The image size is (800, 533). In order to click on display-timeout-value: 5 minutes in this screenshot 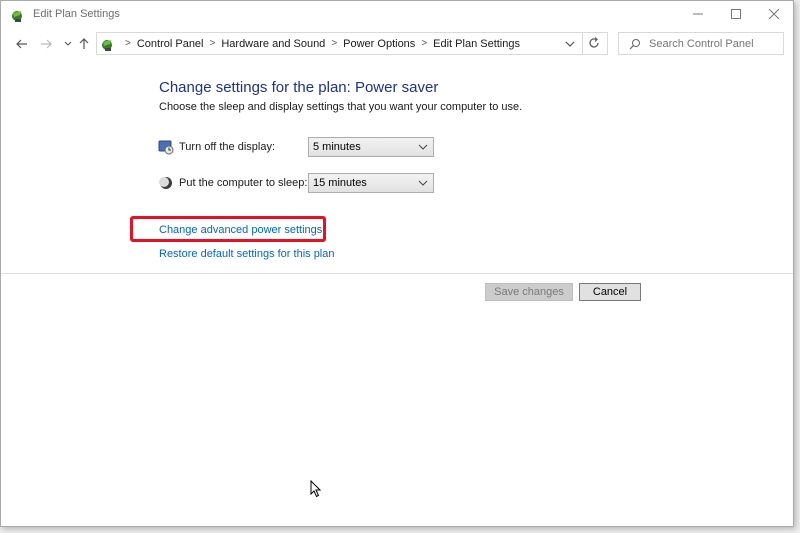, I will do `click(337, 147)`.